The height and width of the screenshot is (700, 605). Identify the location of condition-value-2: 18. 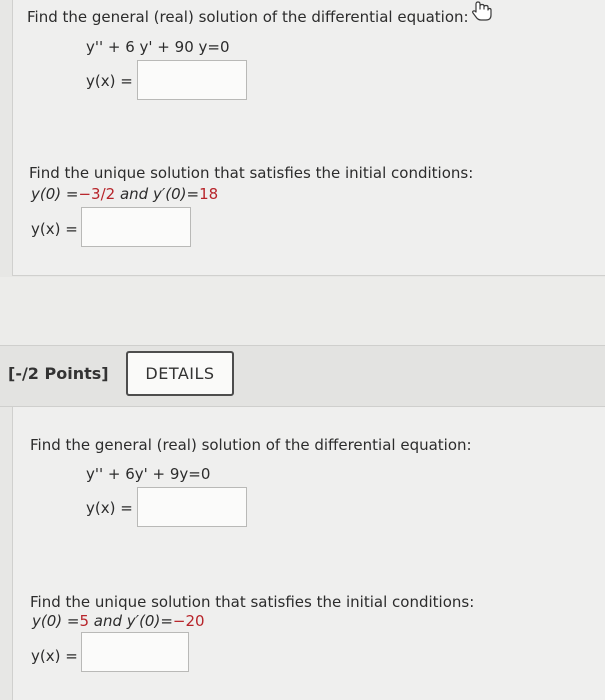
(209, 194).